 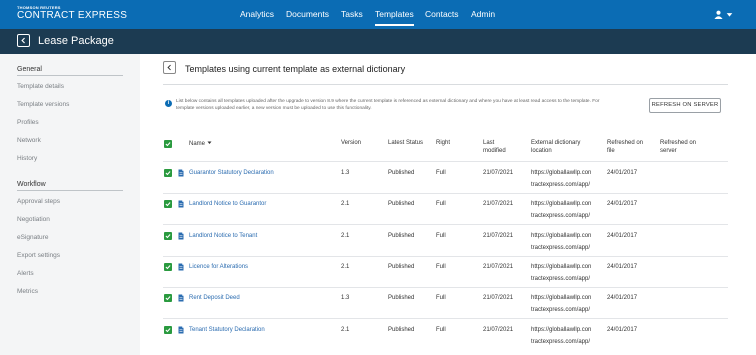 I want to click on column-header-location-line2: location, so click(x=541, y=150).